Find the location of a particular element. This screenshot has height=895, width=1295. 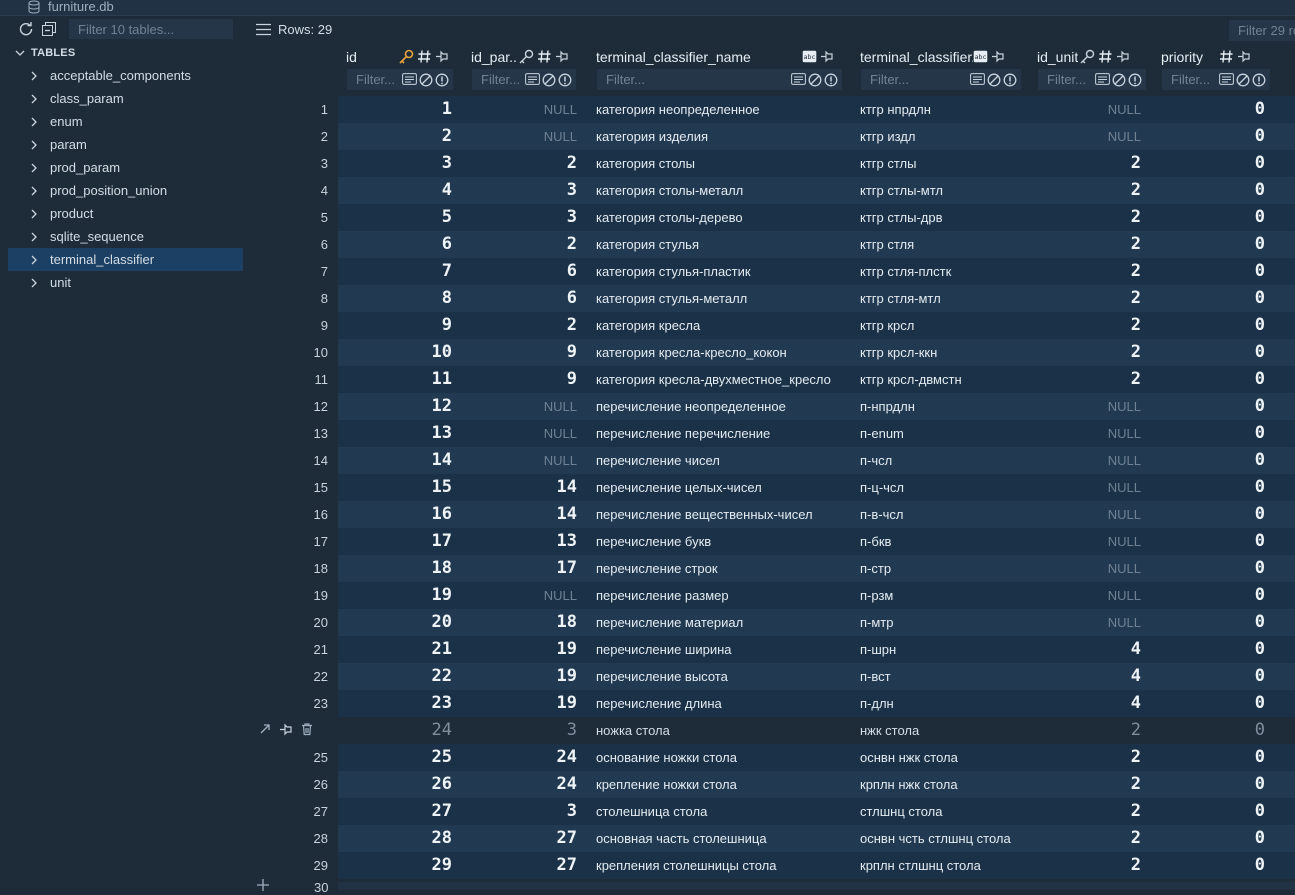

cell-id: 10 is located at coordinates (395, 352).